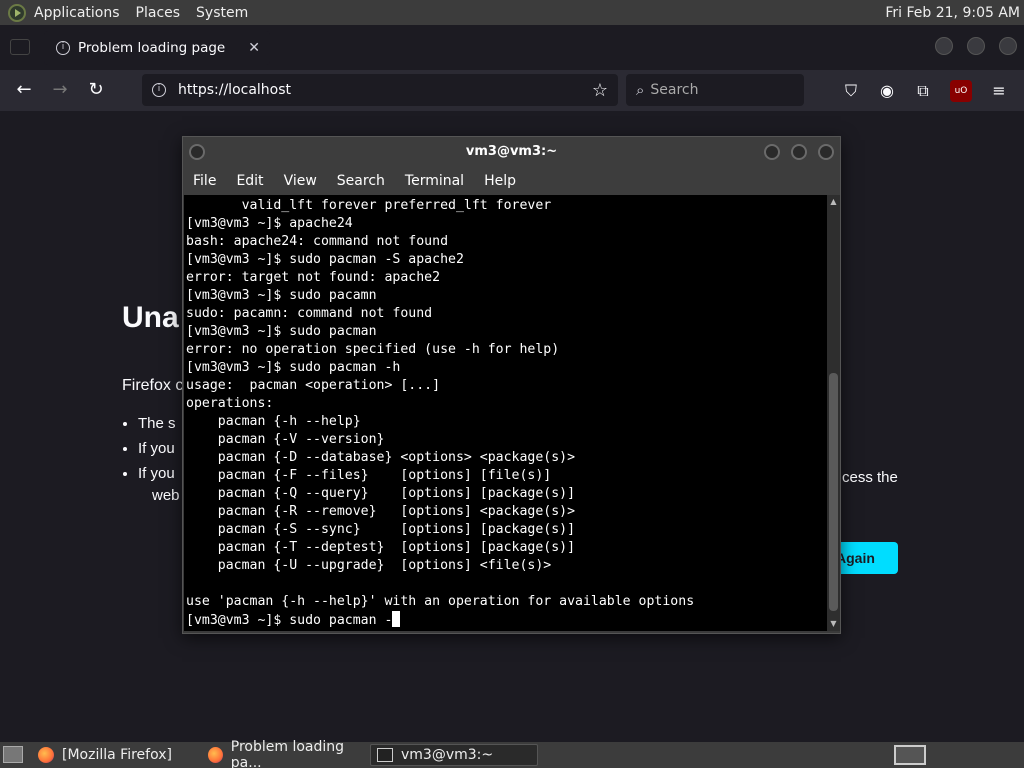  I want to click on tab-problem-loading: i Problem loading page ✕, so click(157, 48).